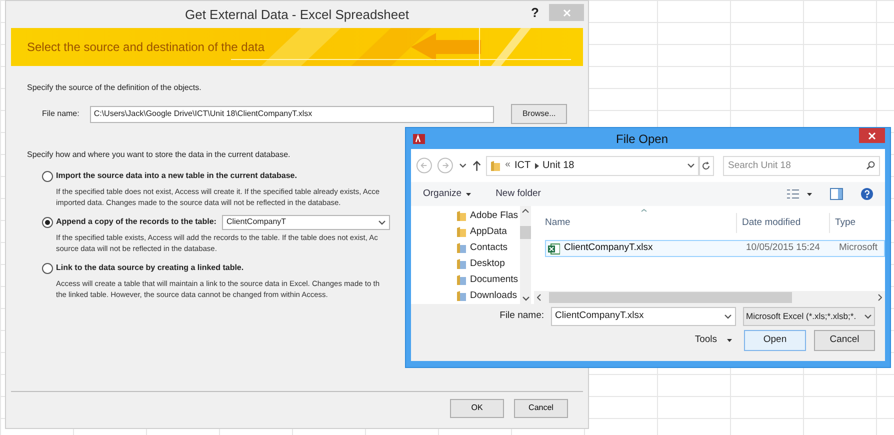 This screenshot has width=894, height=435. What do you see at coordinates (801, 166) in the screenshot?
I see `search-field: Search Unit 18` at bounding box center [801, 166].